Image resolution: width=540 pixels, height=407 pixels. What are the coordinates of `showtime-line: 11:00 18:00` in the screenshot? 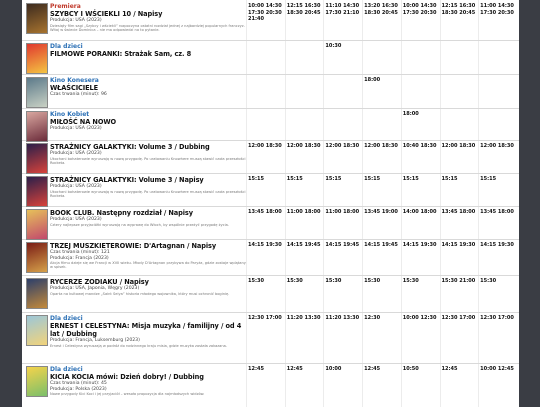 It's located at (306, 212).